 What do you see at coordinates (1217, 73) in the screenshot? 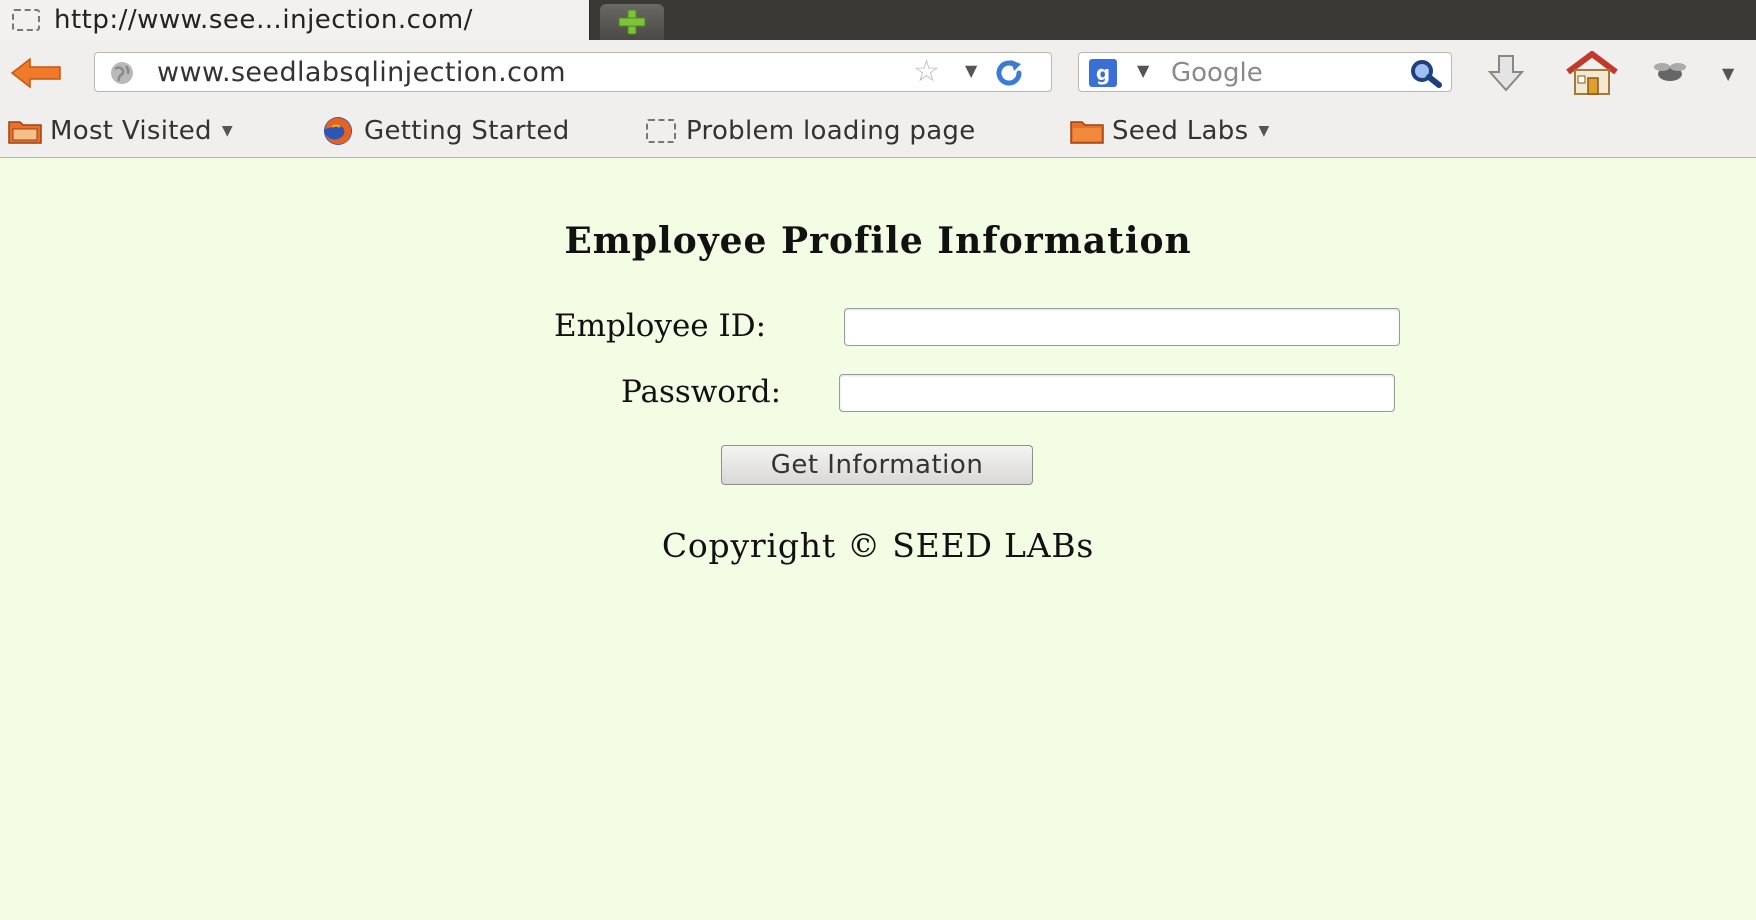
I see `search-input: Google` at bounding box center [1217, 73].